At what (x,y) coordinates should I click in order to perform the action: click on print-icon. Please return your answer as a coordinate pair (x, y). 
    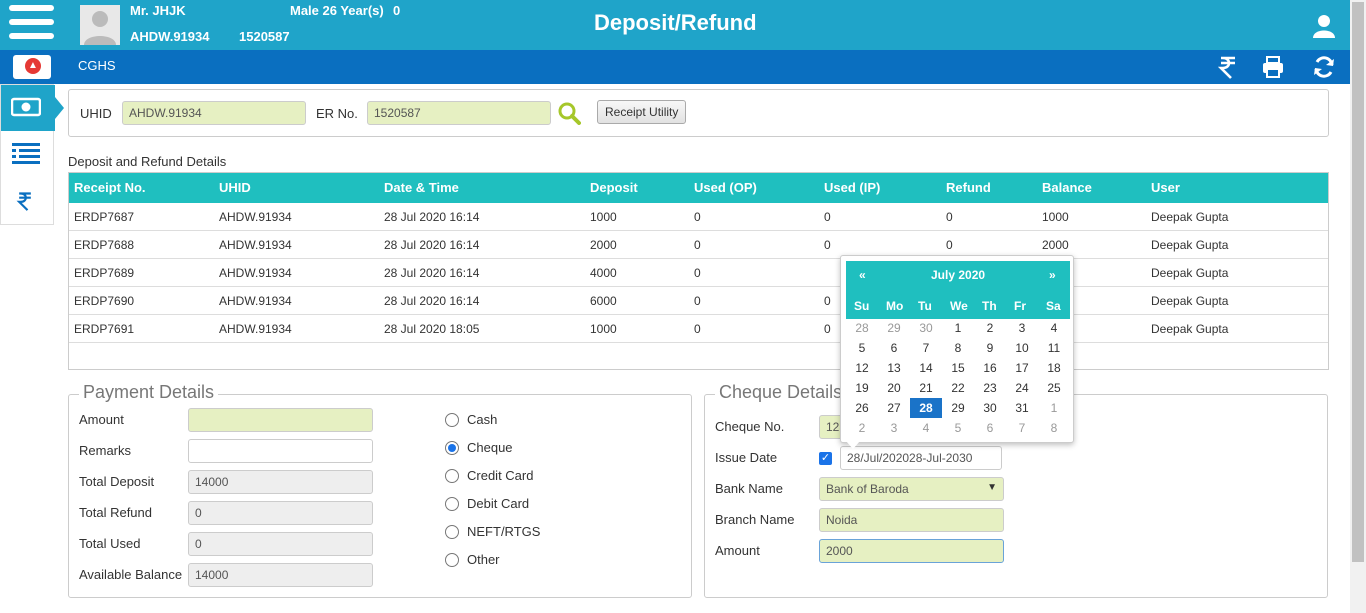
    Looking at the image, I should click on (1273, 67).